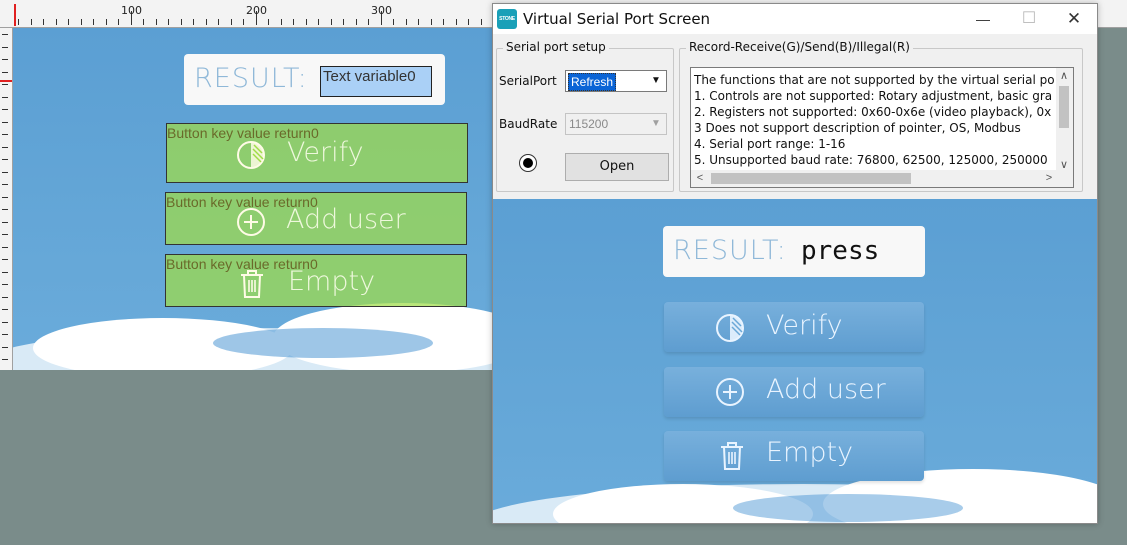 The height and width of the screenshot is (545, 1127). I want to click on result-box: RESULT: press, so click(794, 251).